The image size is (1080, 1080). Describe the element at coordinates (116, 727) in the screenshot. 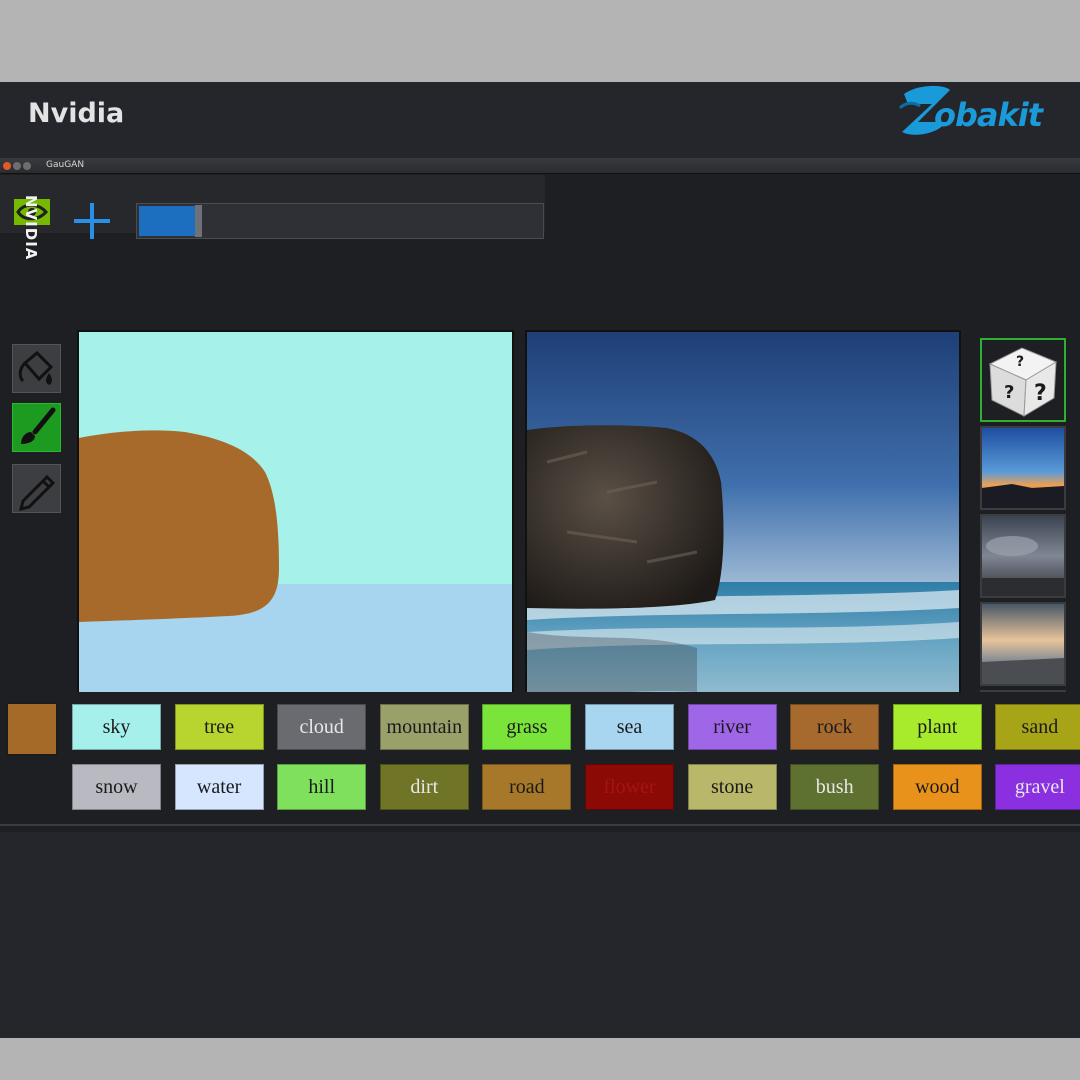

I see `label-sky-button: sky` at that location.